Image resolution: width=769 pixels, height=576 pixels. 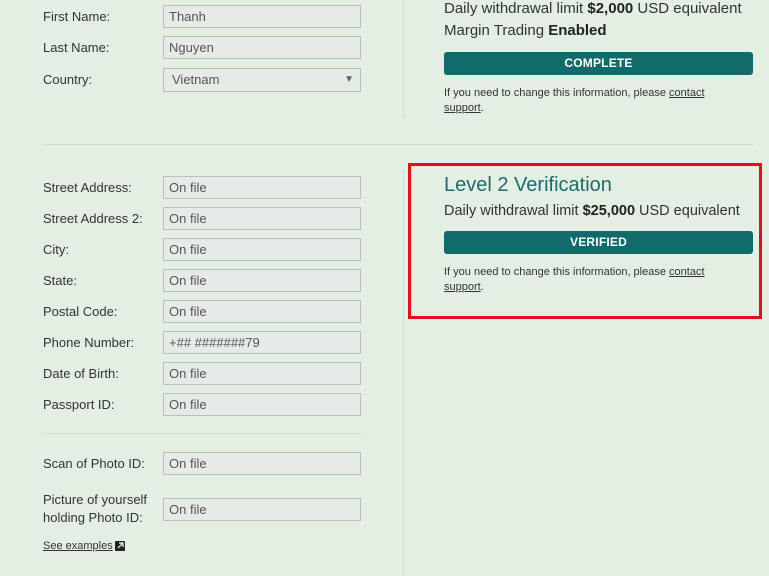 I want to click on state-field: On file, so click(x=262, y=280).